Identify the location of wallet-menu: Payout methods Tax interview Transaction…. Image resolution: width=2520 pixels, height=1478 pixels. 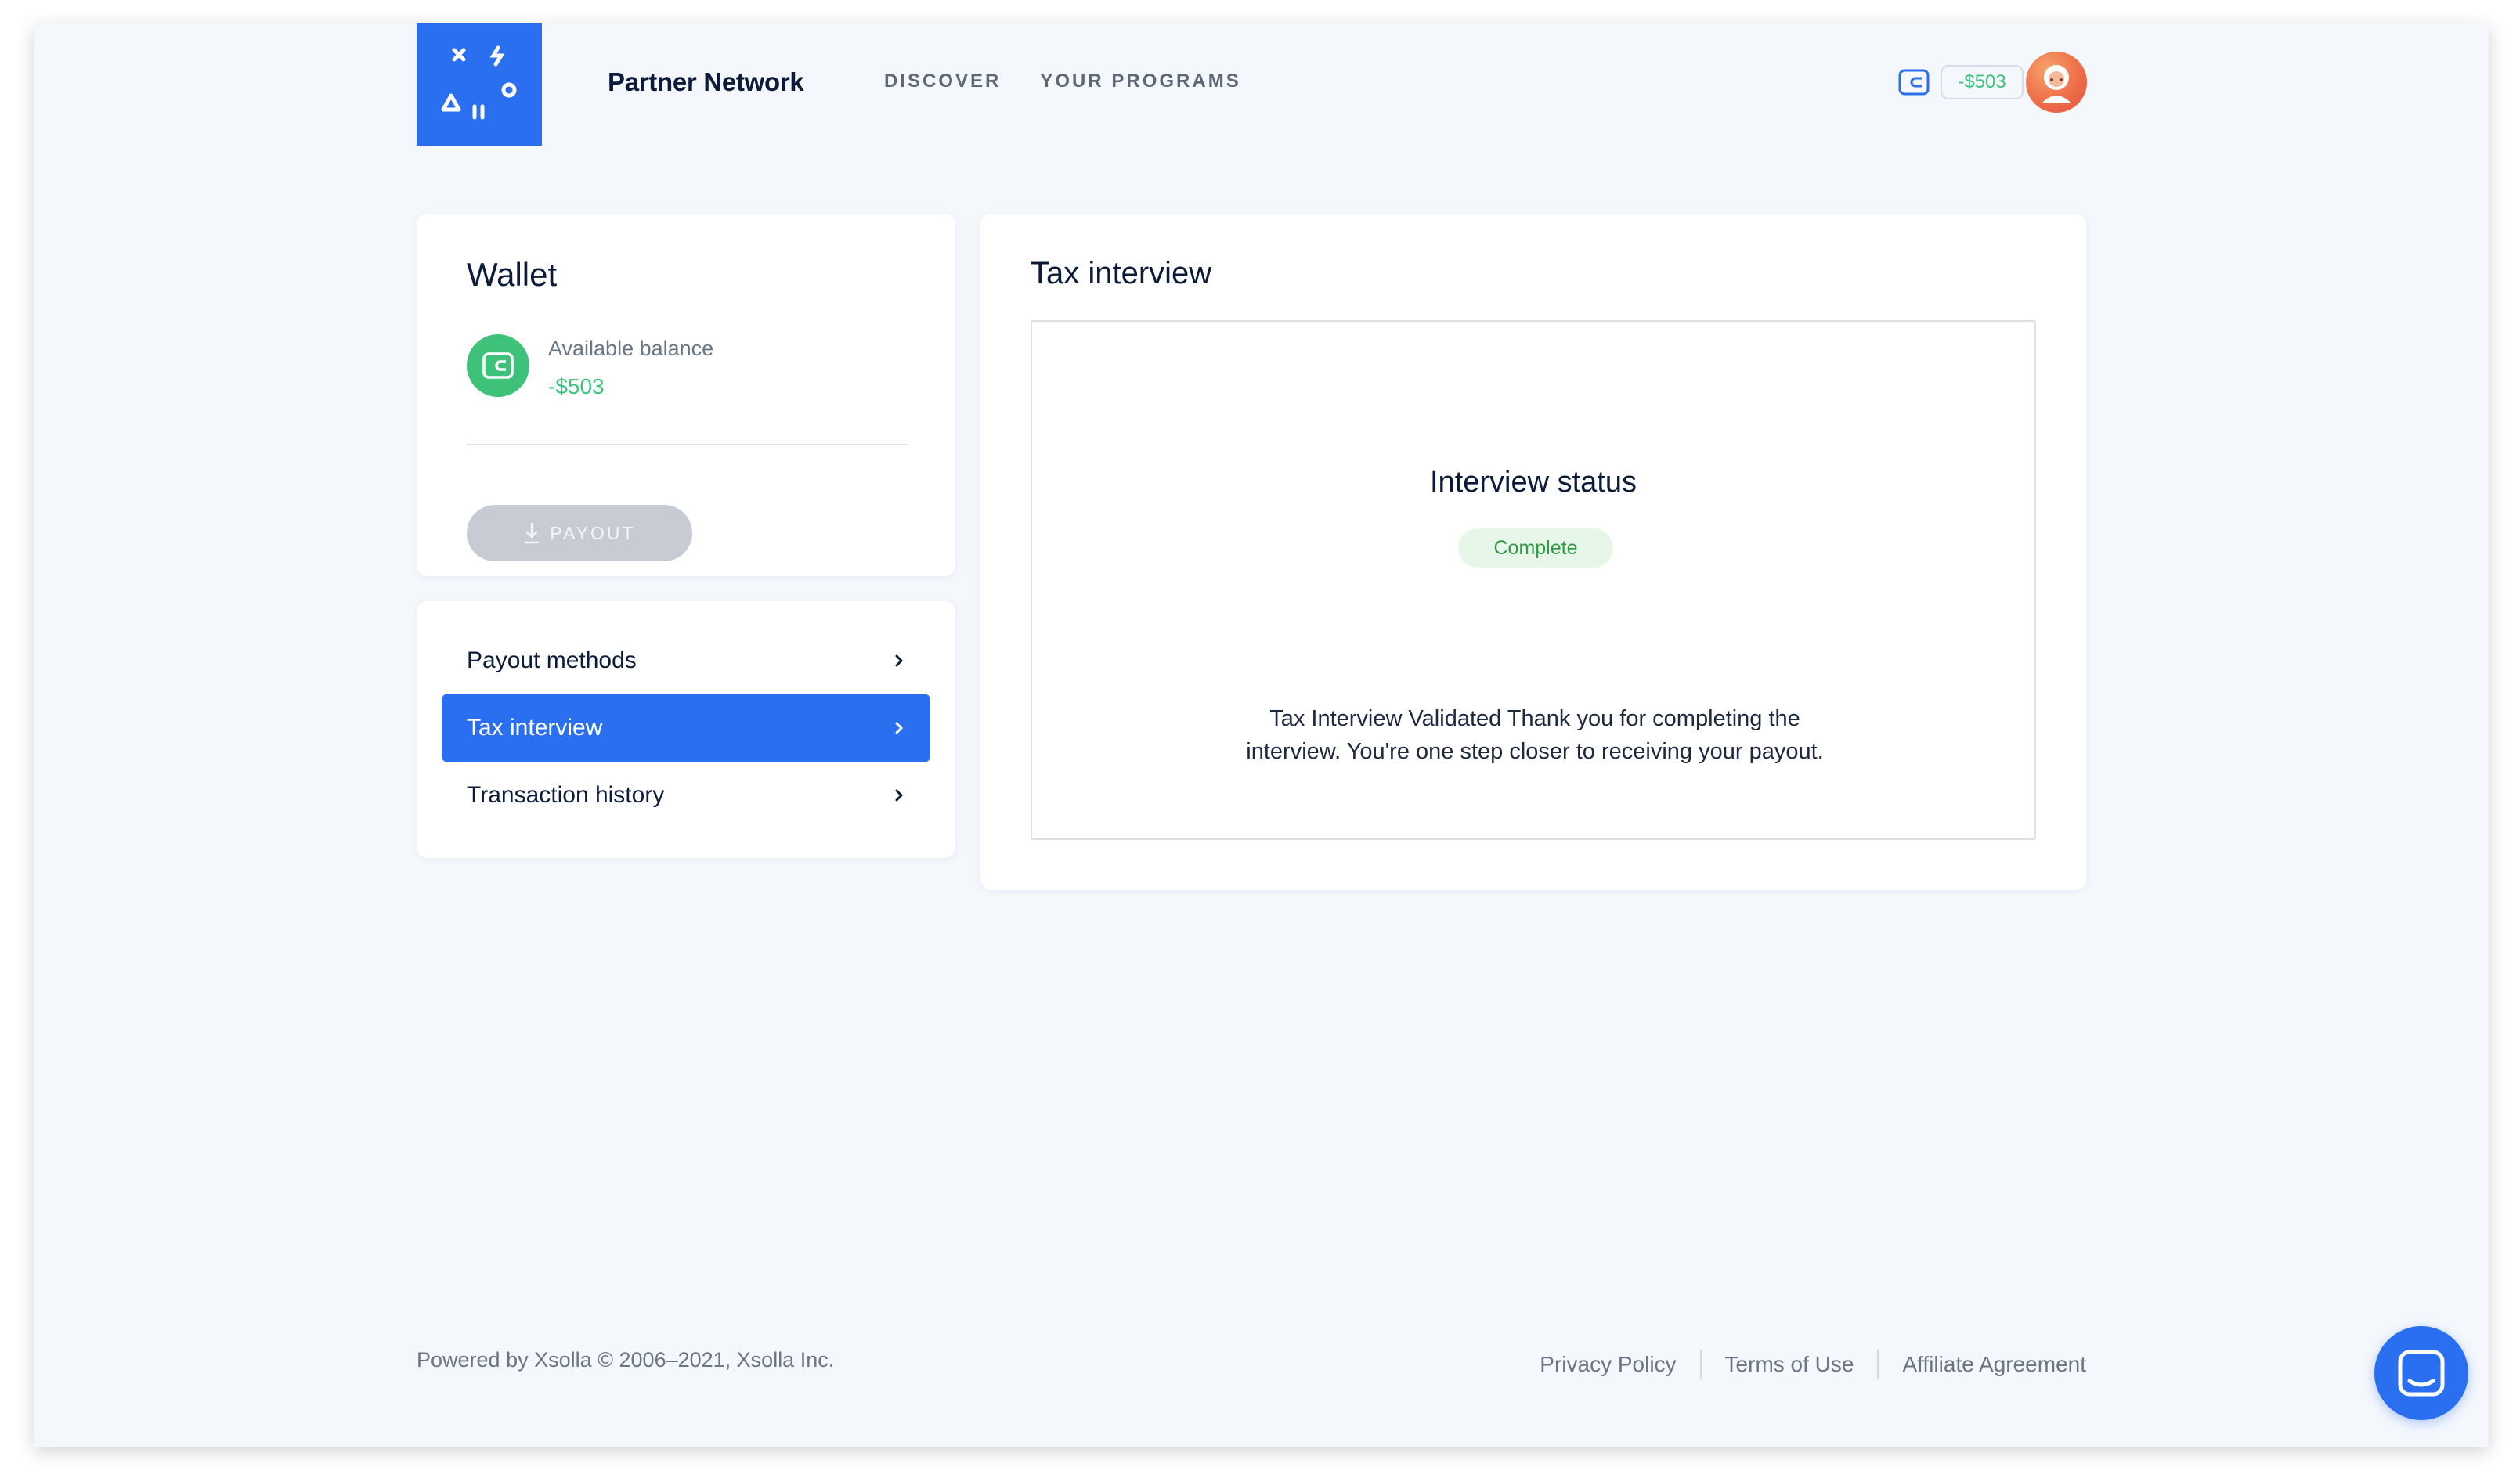
(686, 729).